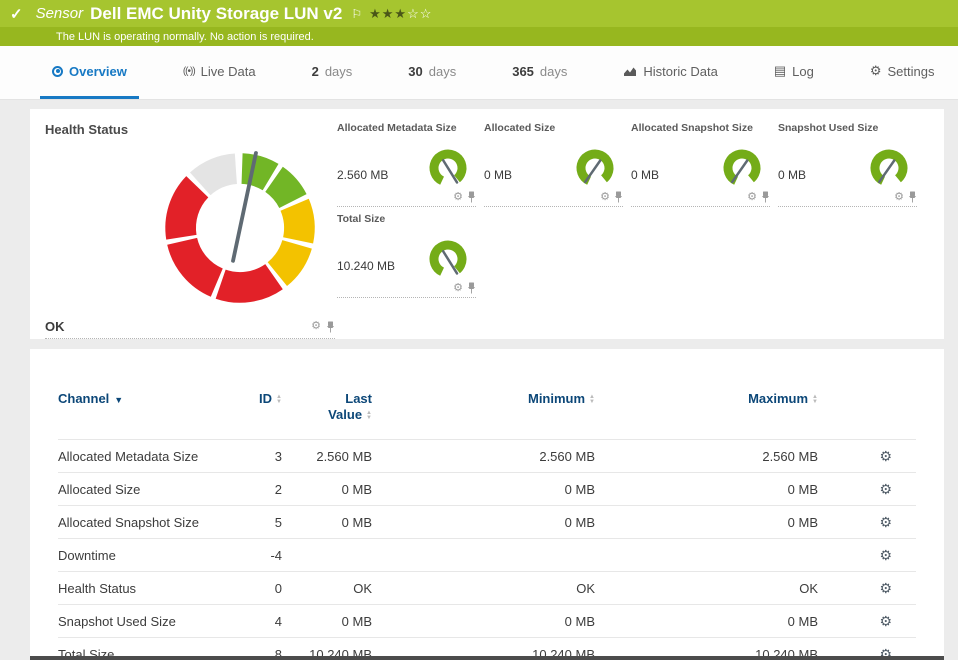  What do you see at coordinates (366, 266) in the screenshot?
I see `gauge-card-value: 10.240 MB` at bounding box center [366, 266].